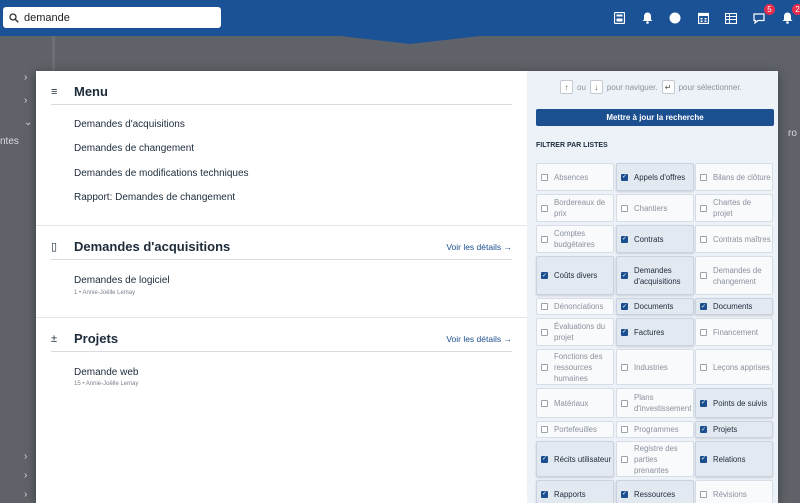 This screenshot has height=503, width=800. I want to click on filter-checkbox-item: Appels d'offres, so click(655, 177).